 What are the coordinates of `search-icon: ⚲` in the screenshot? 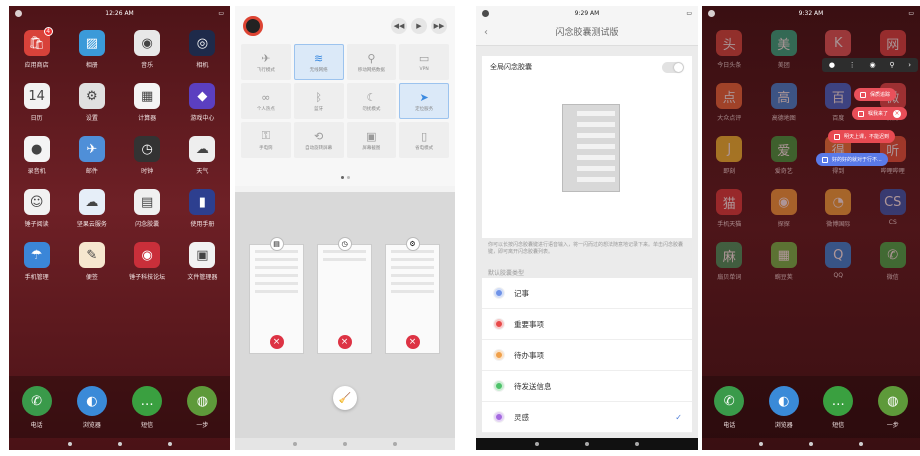 It's located at (891, 65).